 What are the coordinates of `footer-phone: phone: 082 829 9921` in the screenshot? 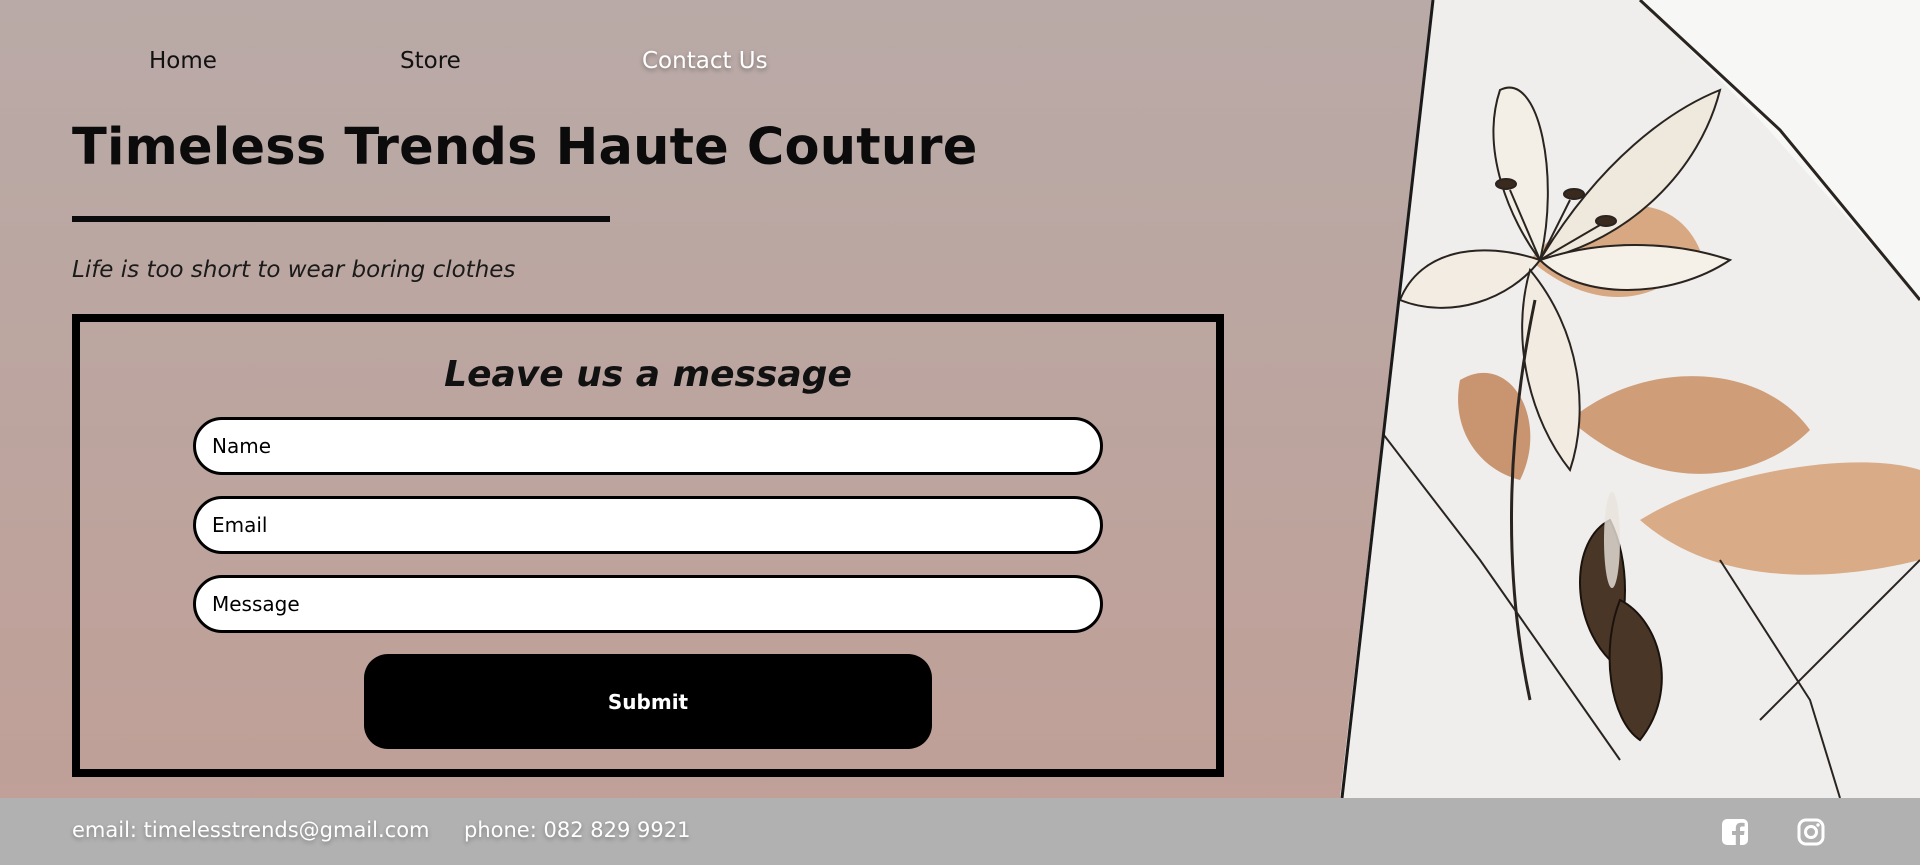 It's located at (577, 830).